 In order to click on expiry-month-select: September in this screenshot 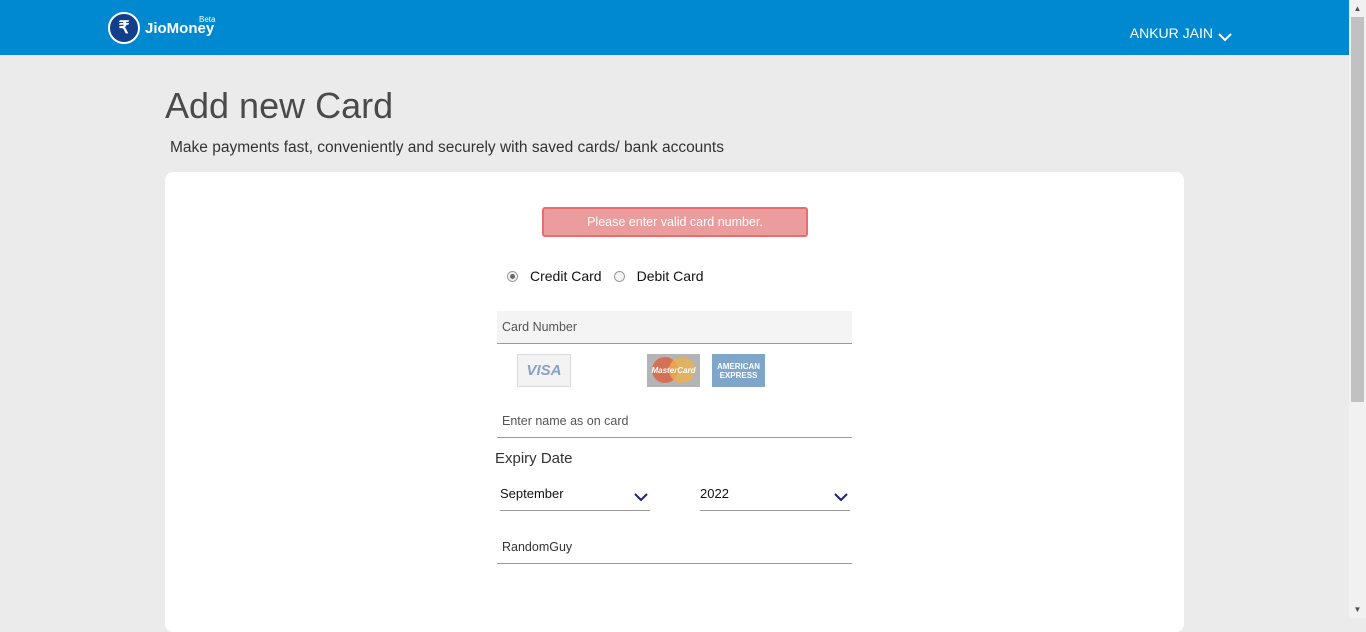, I will do `click(575, 494)`.